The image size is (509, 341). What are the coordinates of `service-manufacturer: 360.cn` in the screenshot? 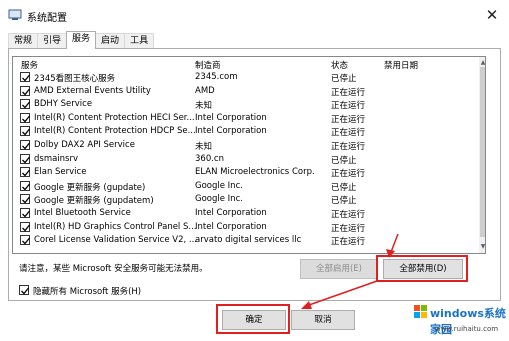 It's located at (209, 158).